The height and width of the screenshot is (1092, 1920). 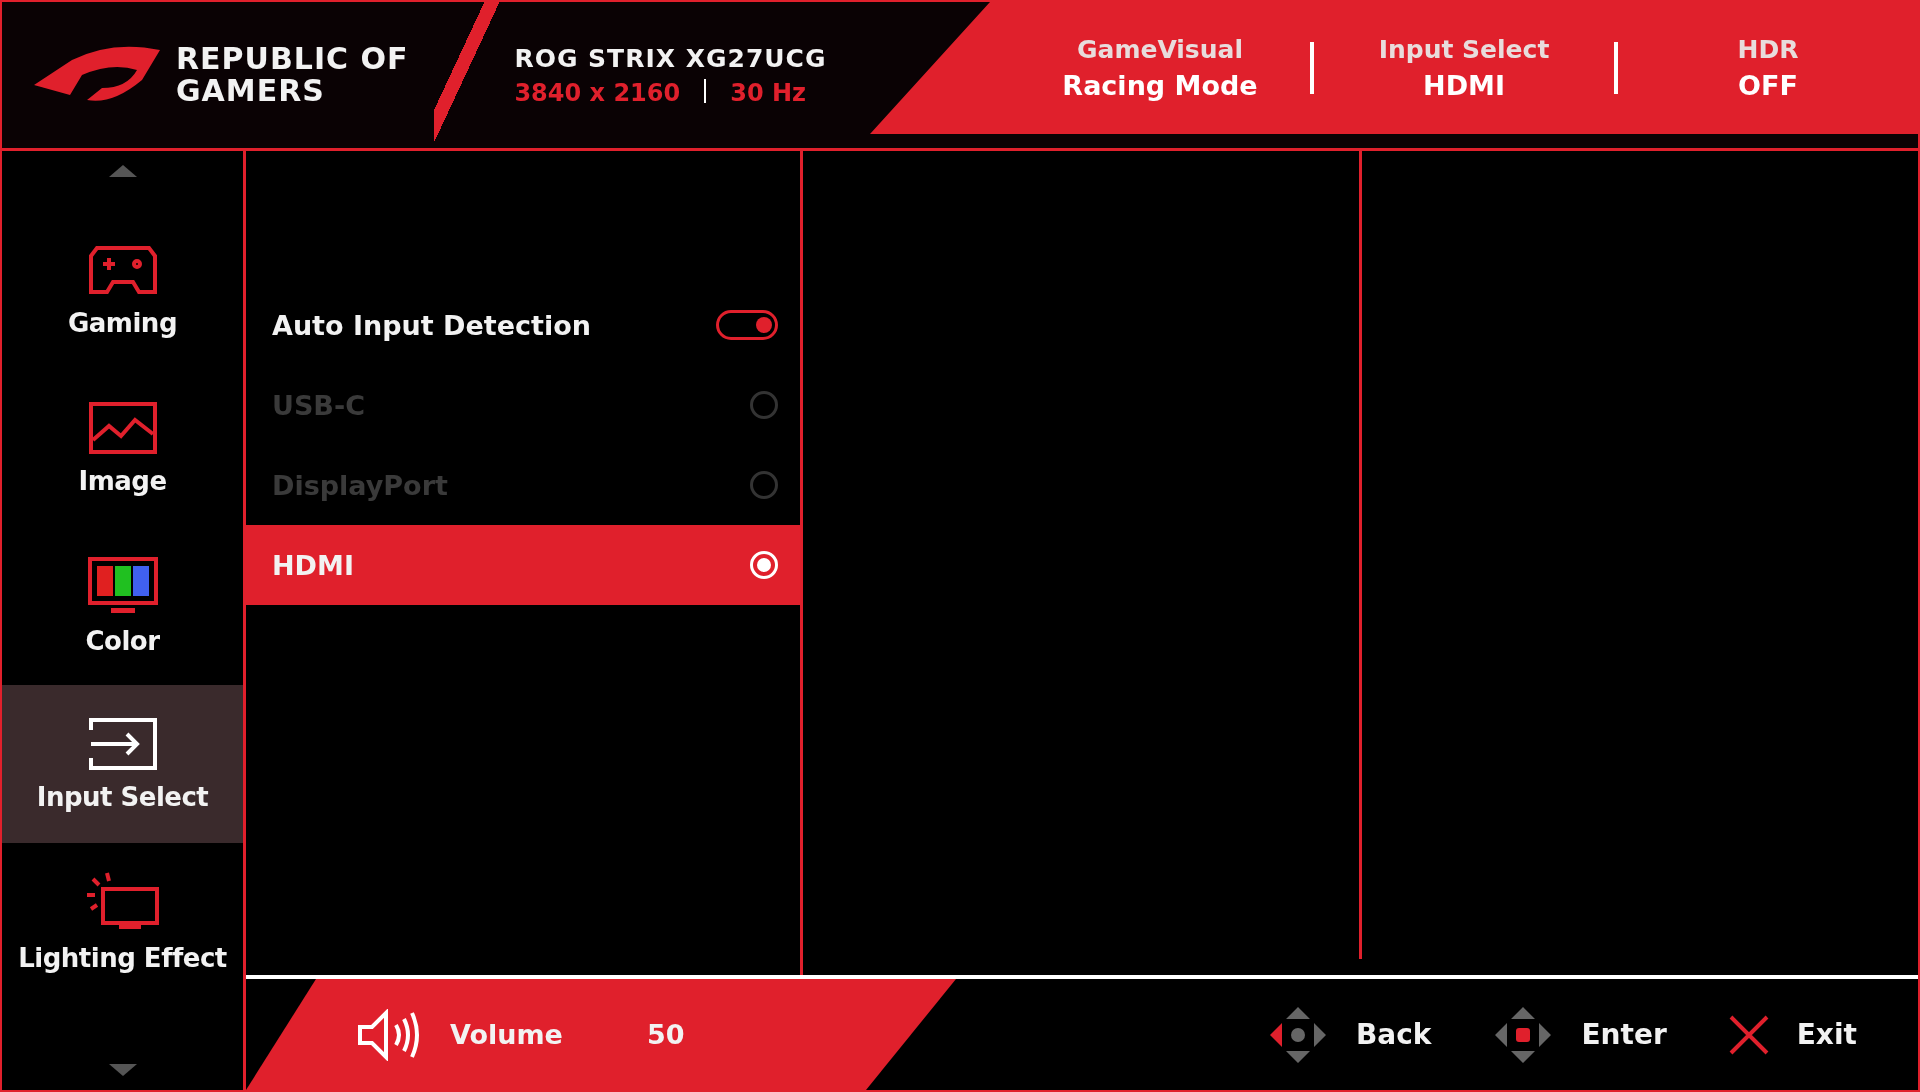 I want to click on volume-label: Volume, so click(x=506, y=1034).